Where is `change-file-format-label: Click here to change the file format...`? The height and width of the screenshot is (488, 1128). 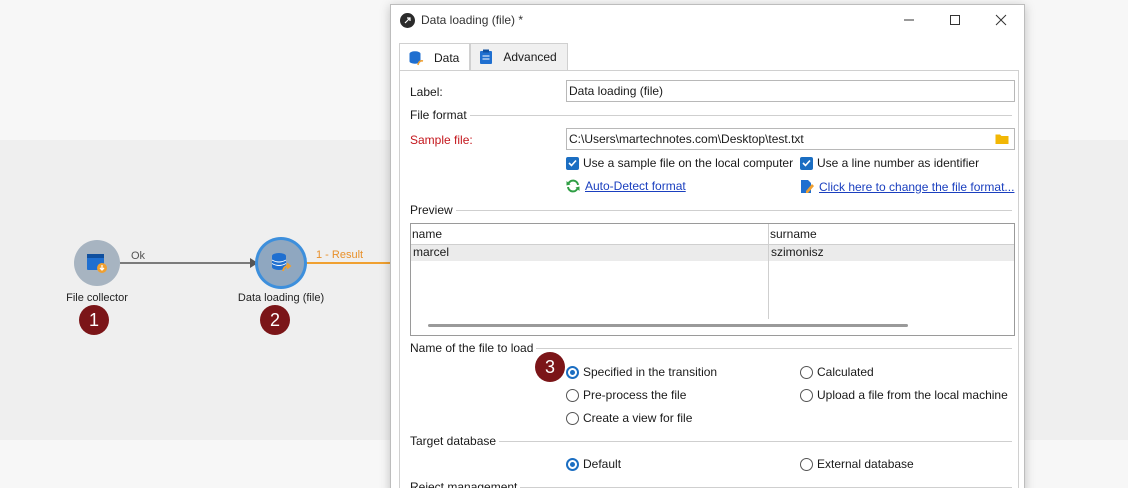
change-file-format-label: Click here to change the file format... is located at coordinates (917, 186).